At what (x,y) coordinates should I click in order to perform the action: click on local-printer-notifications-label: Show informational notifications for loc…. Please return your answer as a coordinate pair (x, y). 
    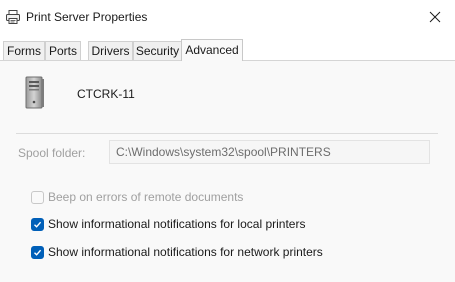
    Looking at the image, I should click on (177, 224).